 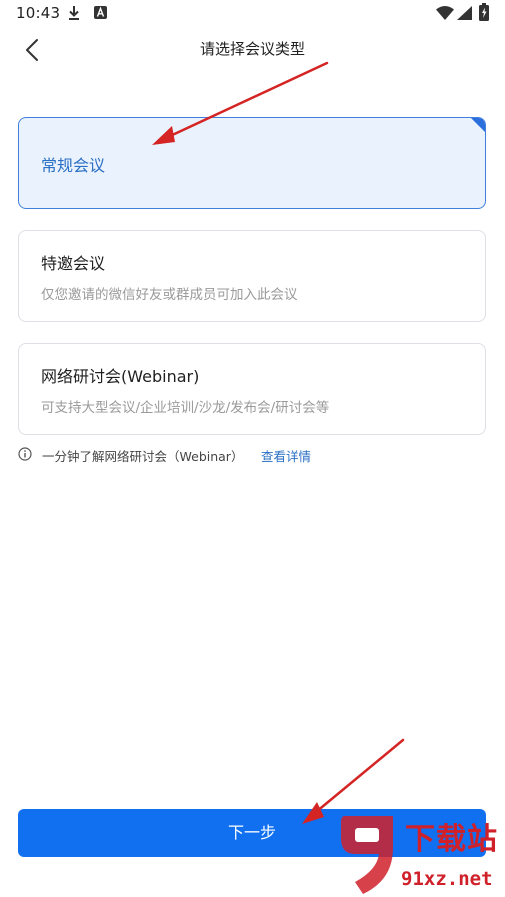 What do you see at coordinates (185, 408) in the screenshot?
I see `option-description: 可支持大型会议/企业培训/沙龙/发布会/研讨会等` at bounding box center [185, 408].